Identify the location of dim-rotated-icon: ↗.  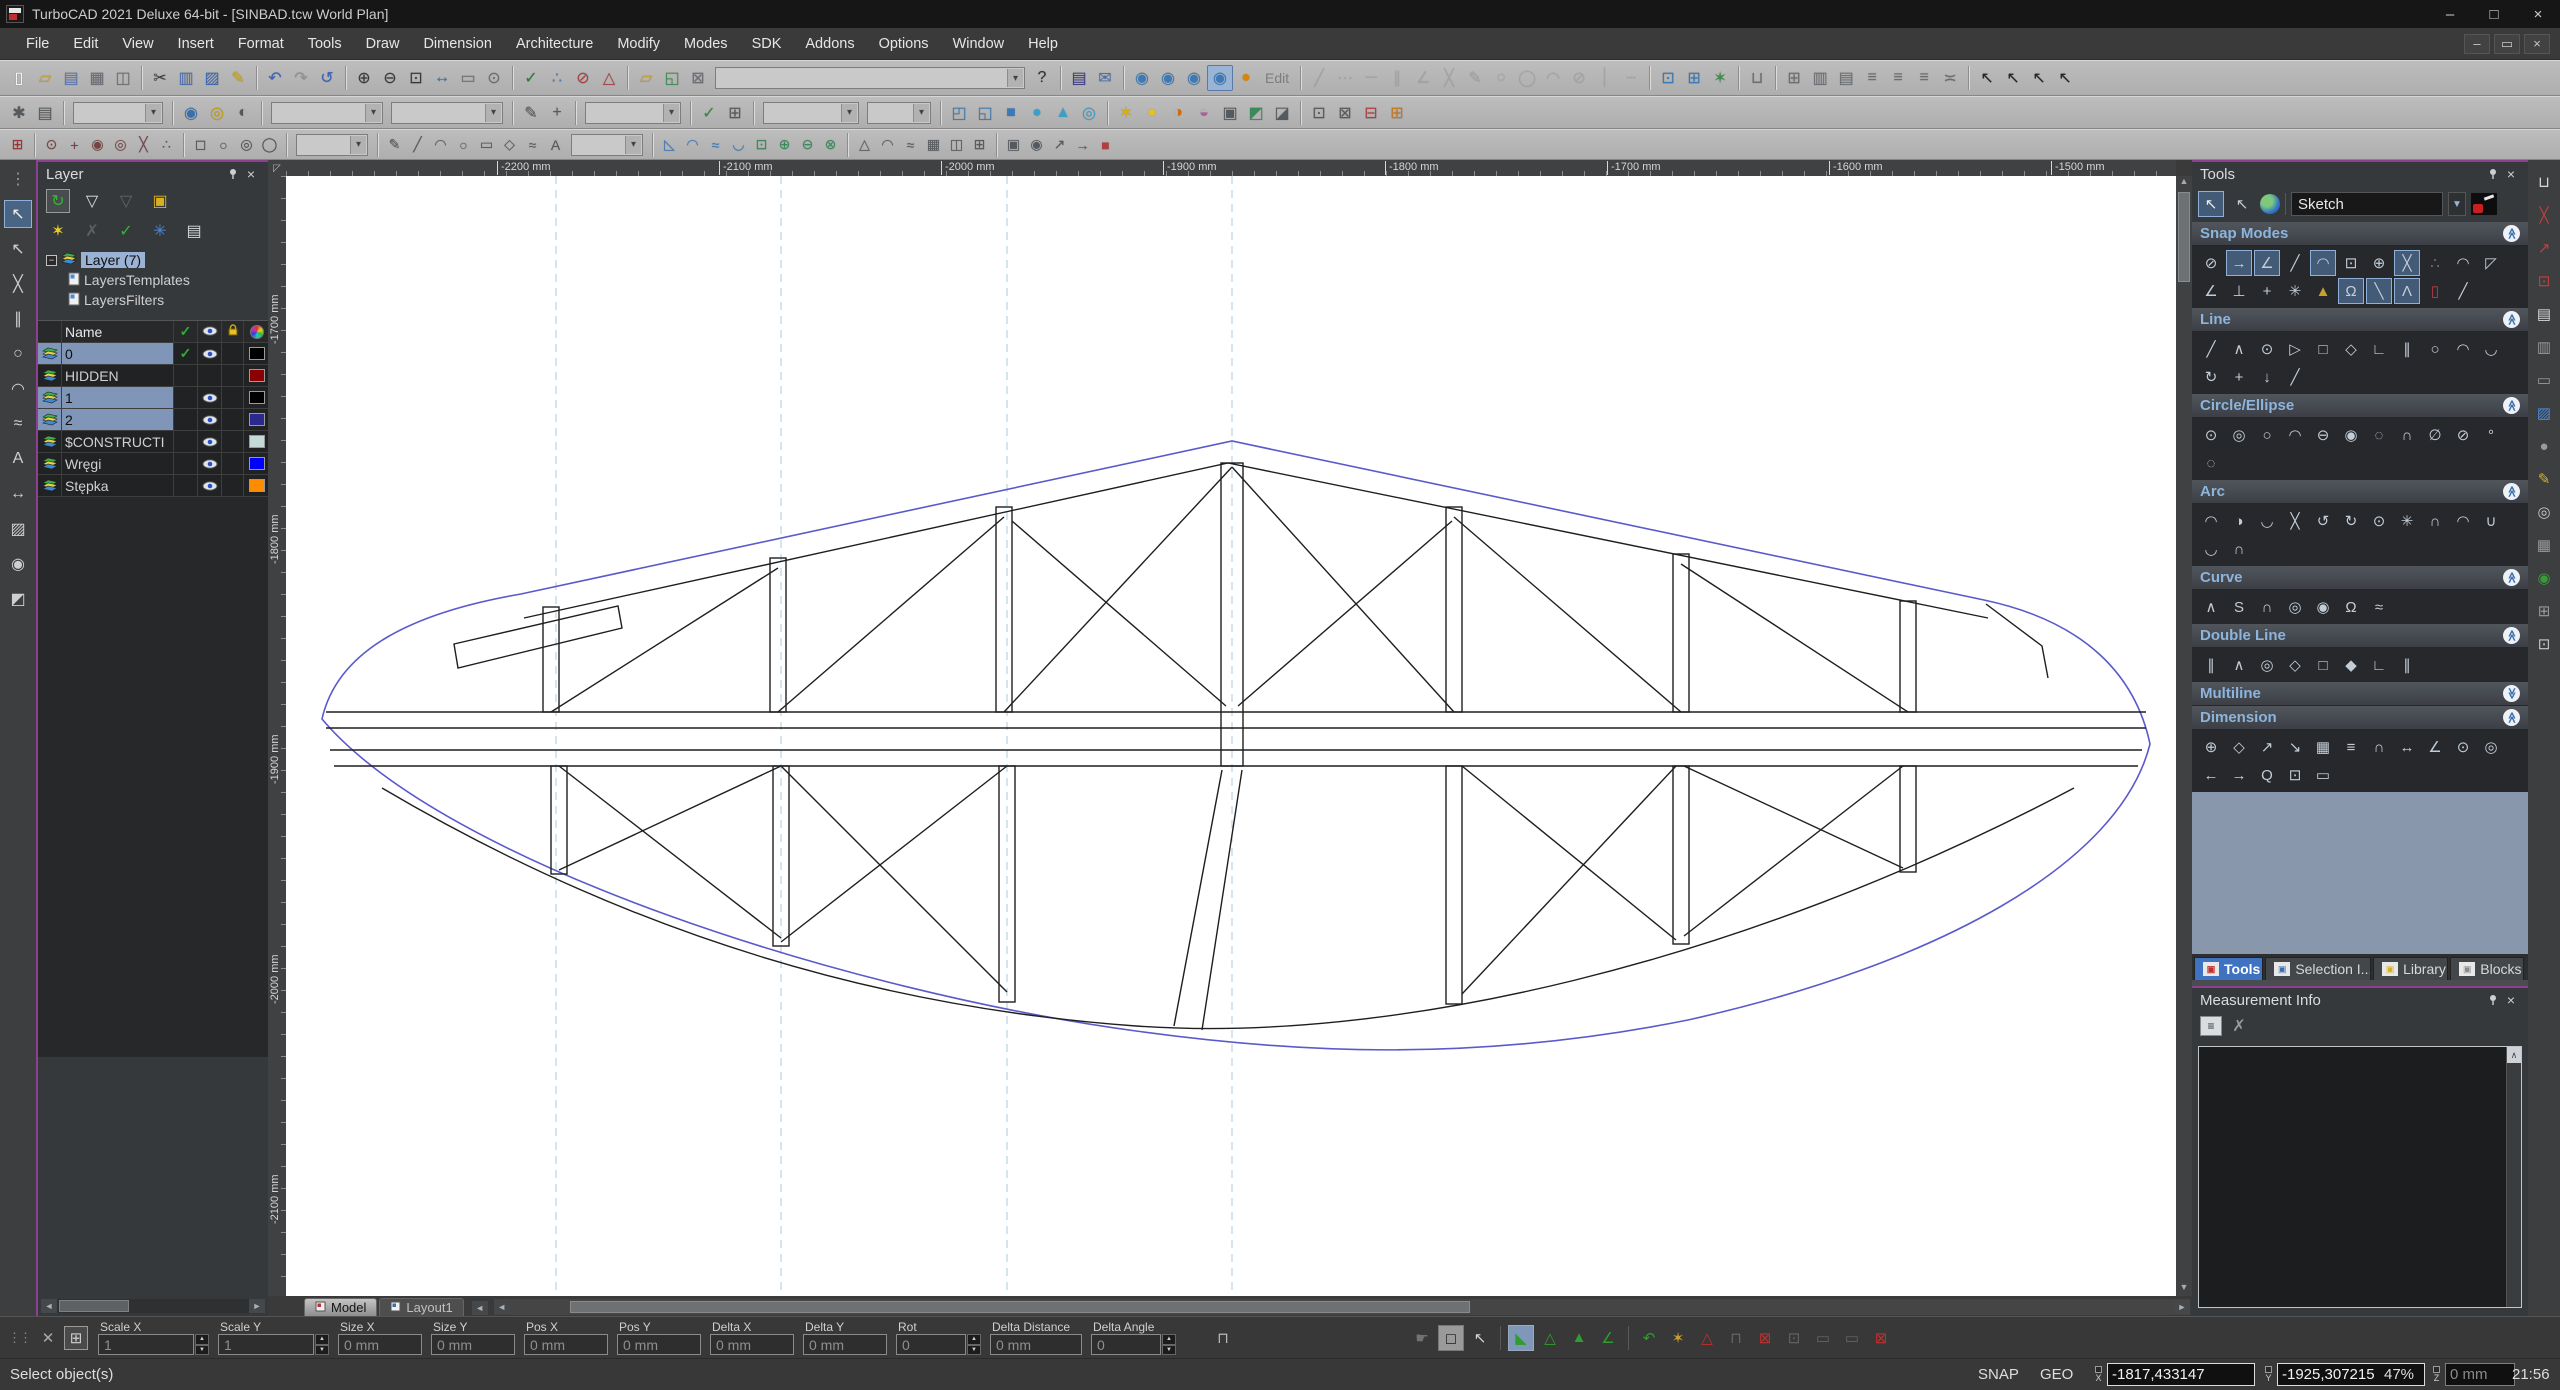
(2267, 747).